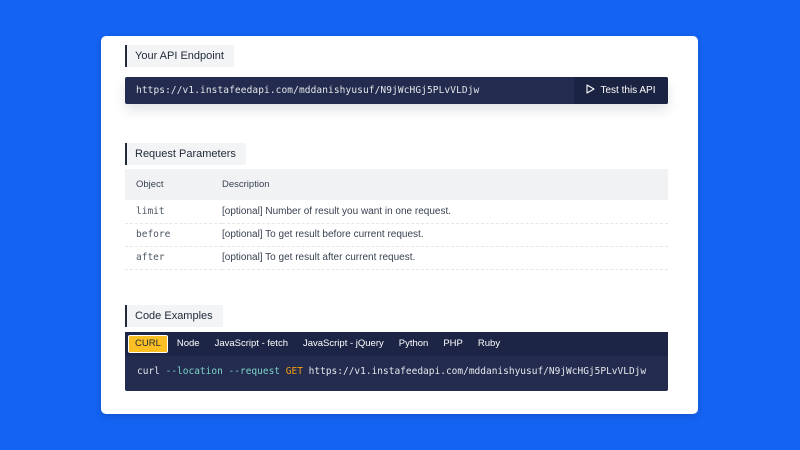 The width and height of the screenshot is (800, 450). Describe the element at coordinates (445, 184) in the screenshot. I see `column-header-description: Description` at that location.